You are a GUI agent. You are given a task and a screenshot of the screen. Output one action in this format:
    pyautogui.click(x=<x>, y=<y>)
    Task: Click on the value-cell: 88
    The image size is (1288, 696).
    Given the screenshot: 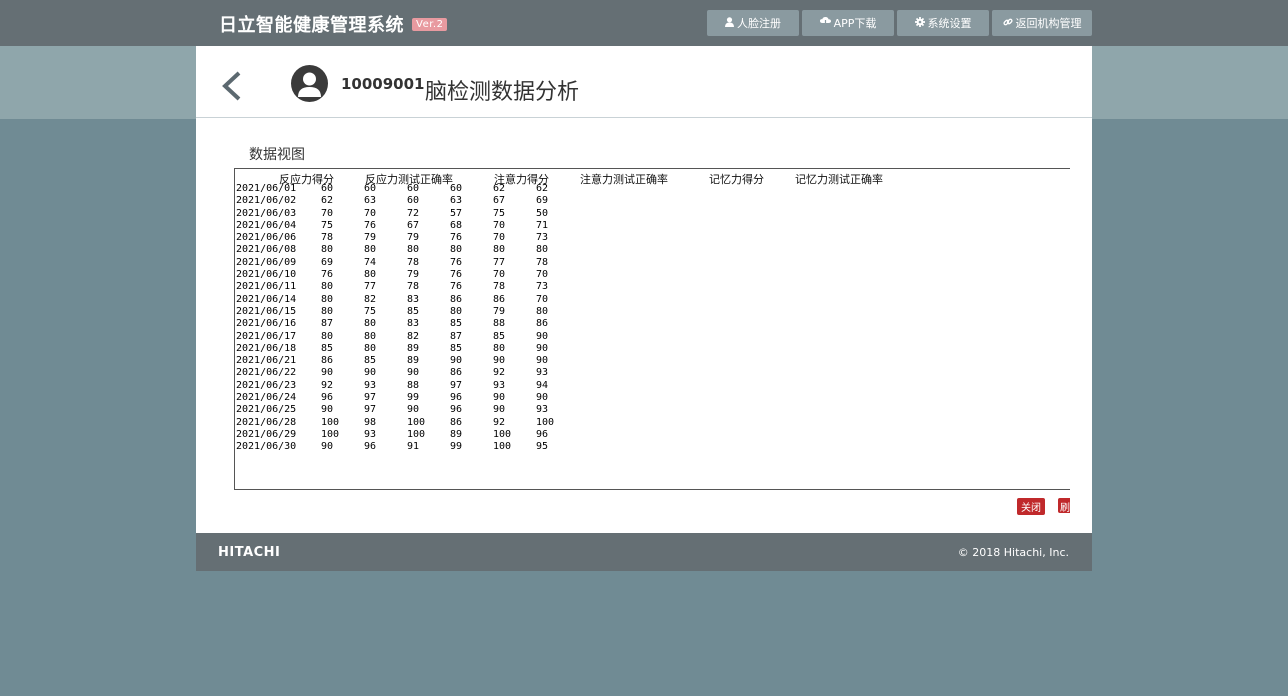 What is the action you would take?
    pyautogui.click(x=413, y=385)
    